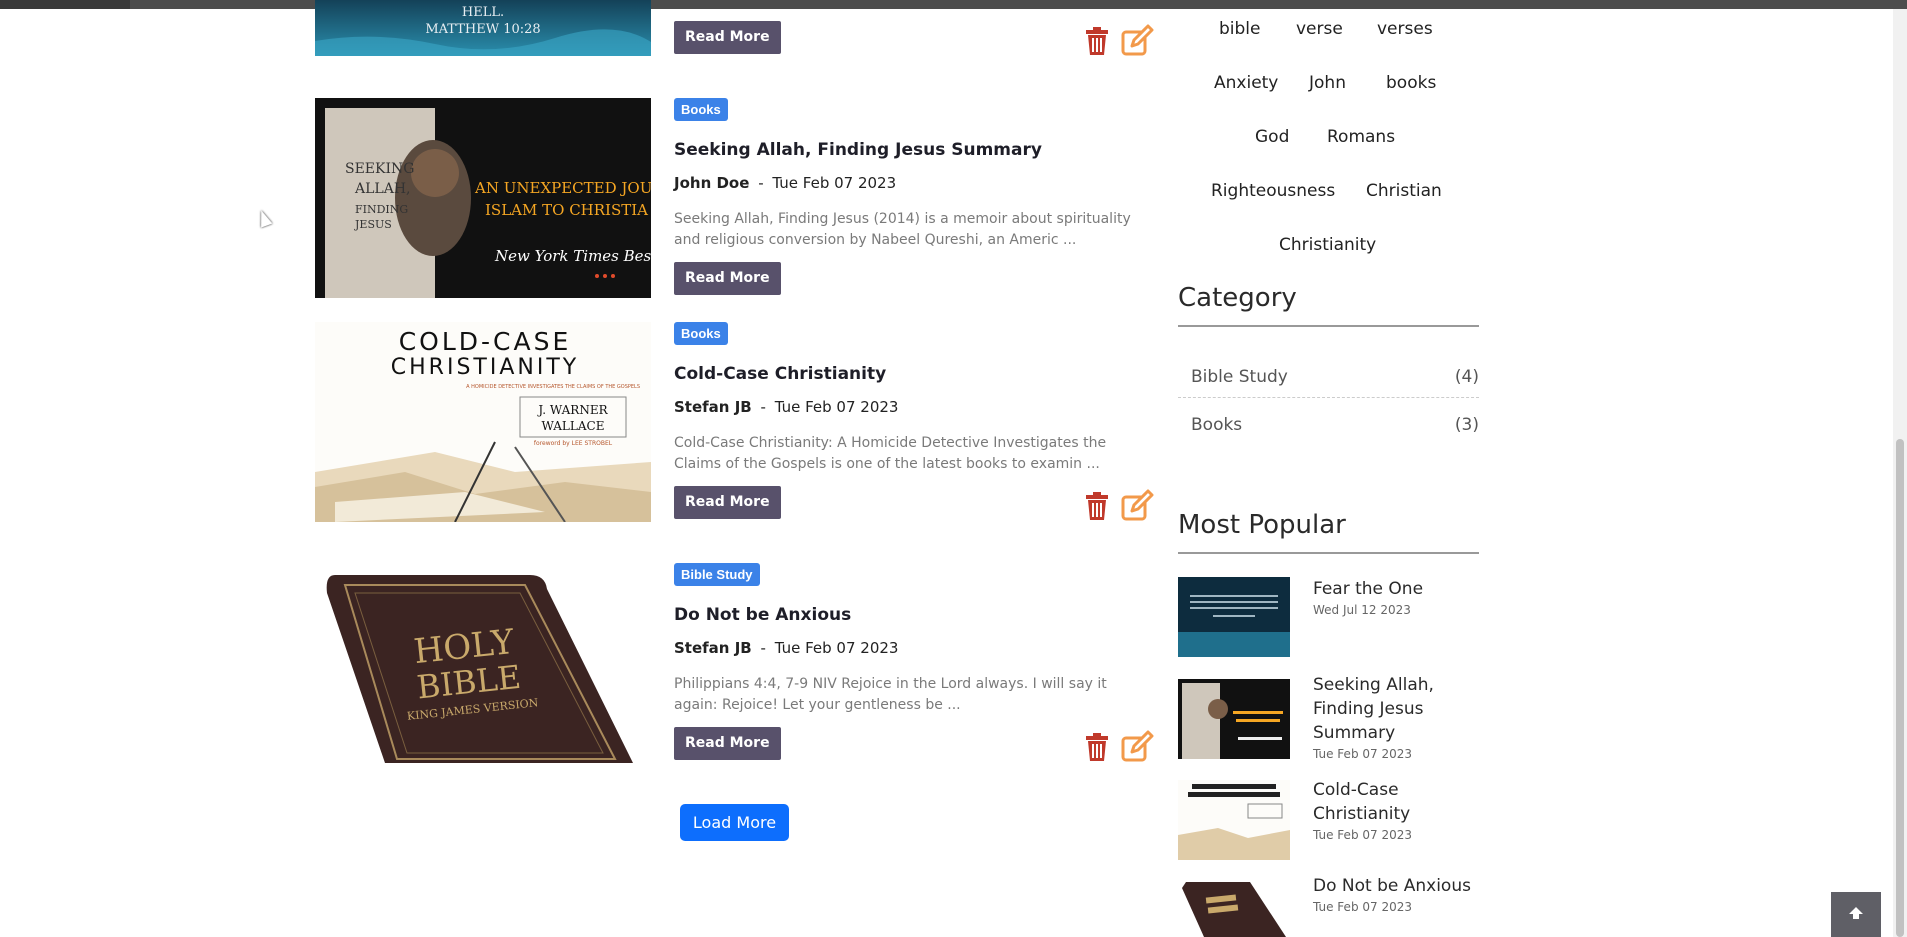  What do you see at coordinates (566, 210) in the screenshot?
I see `svg-text: ISLAM TO CHRISTIA` at bounding box center [566, 210].